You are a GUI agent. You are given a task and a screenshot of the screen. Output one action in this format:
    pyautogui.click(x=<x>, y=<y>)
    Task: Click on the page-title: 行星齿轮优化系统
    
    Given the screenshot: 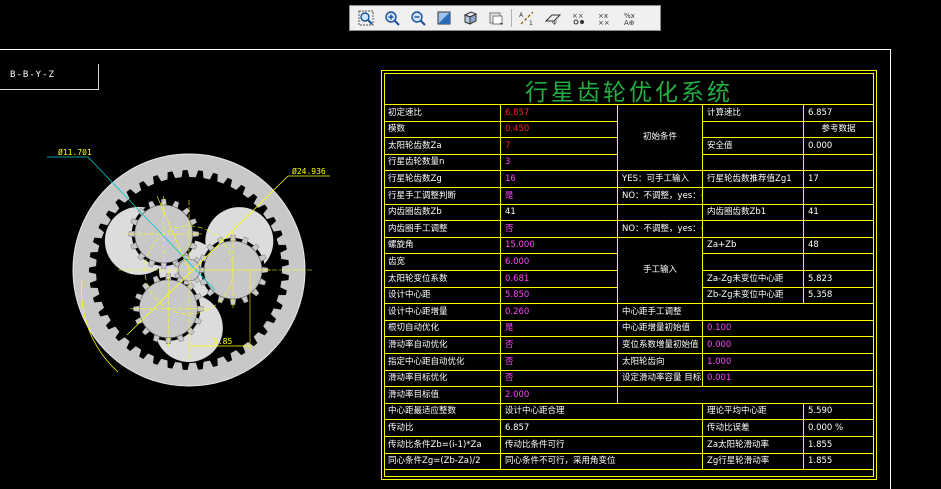 What is the action you would take?
    pyautogui.click(x=629, y=92)
    